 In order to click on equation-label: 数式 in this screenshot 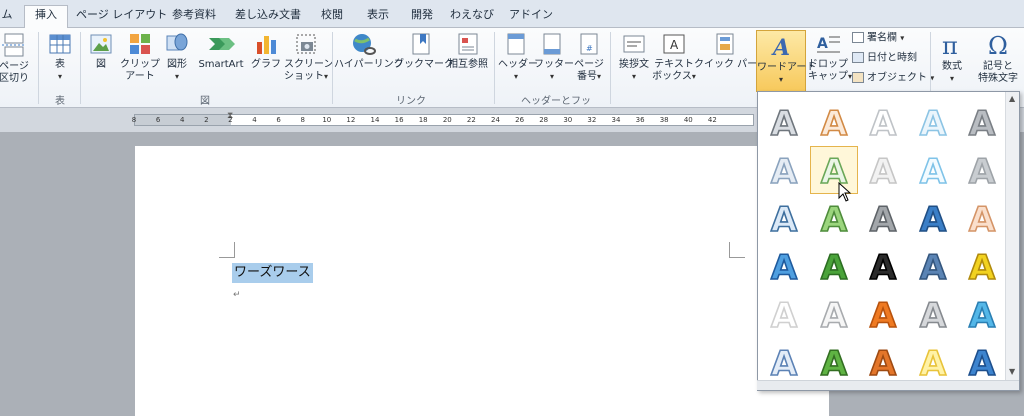, I will do `click(952, 66)`.